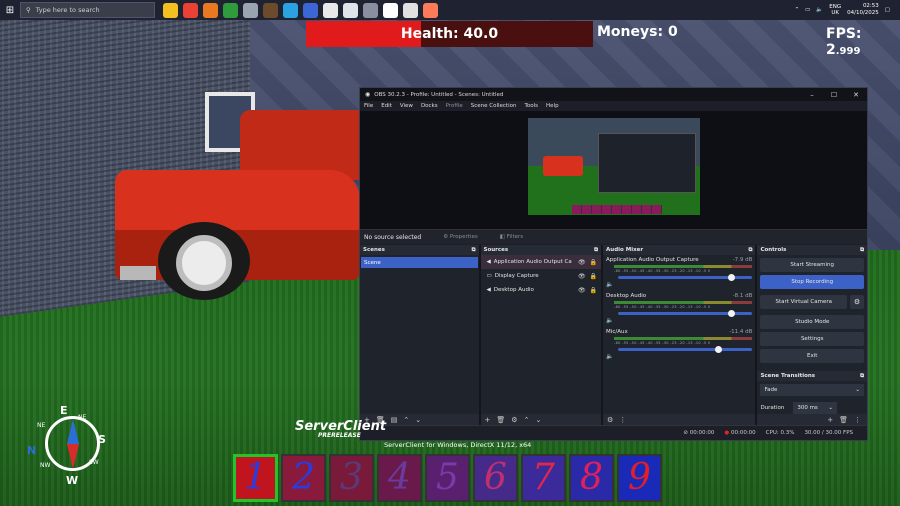 Image resolution: width=900 pixels, height=506 pixels. What do you see at coordinates (543, 478) in the screenshot?
I see `hotbar-slot: 7` at bounding box center [543, 478].